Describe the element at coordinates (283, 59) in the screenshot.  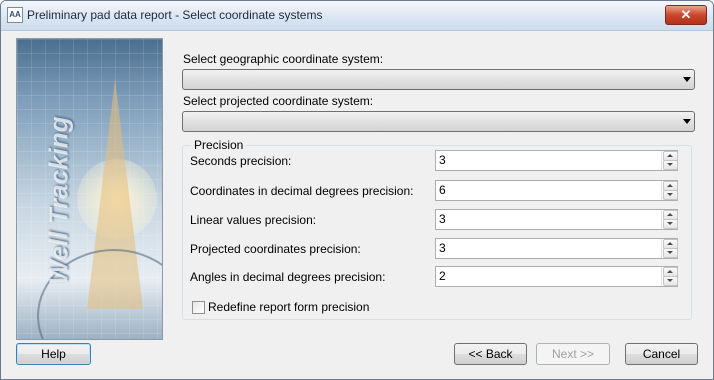
I see `geographic-system-label: Select geographic coordinate system:` at that location.